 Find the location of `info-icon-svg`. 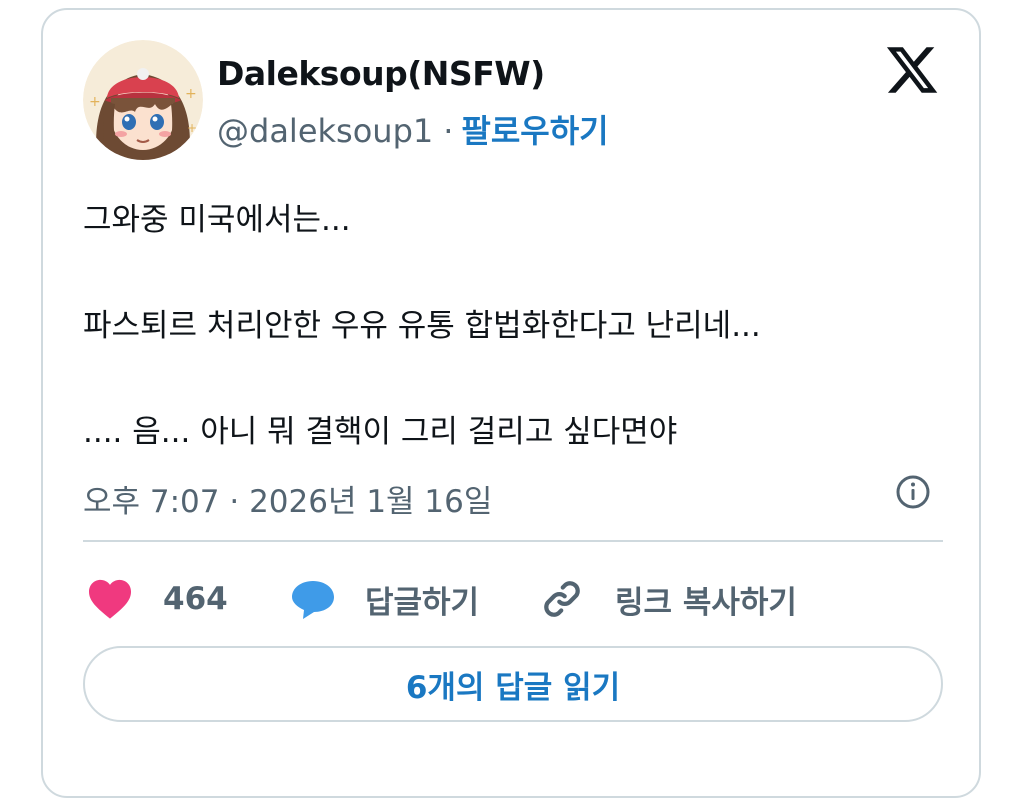

info-icon-svg is located at coordinates (913, 492).